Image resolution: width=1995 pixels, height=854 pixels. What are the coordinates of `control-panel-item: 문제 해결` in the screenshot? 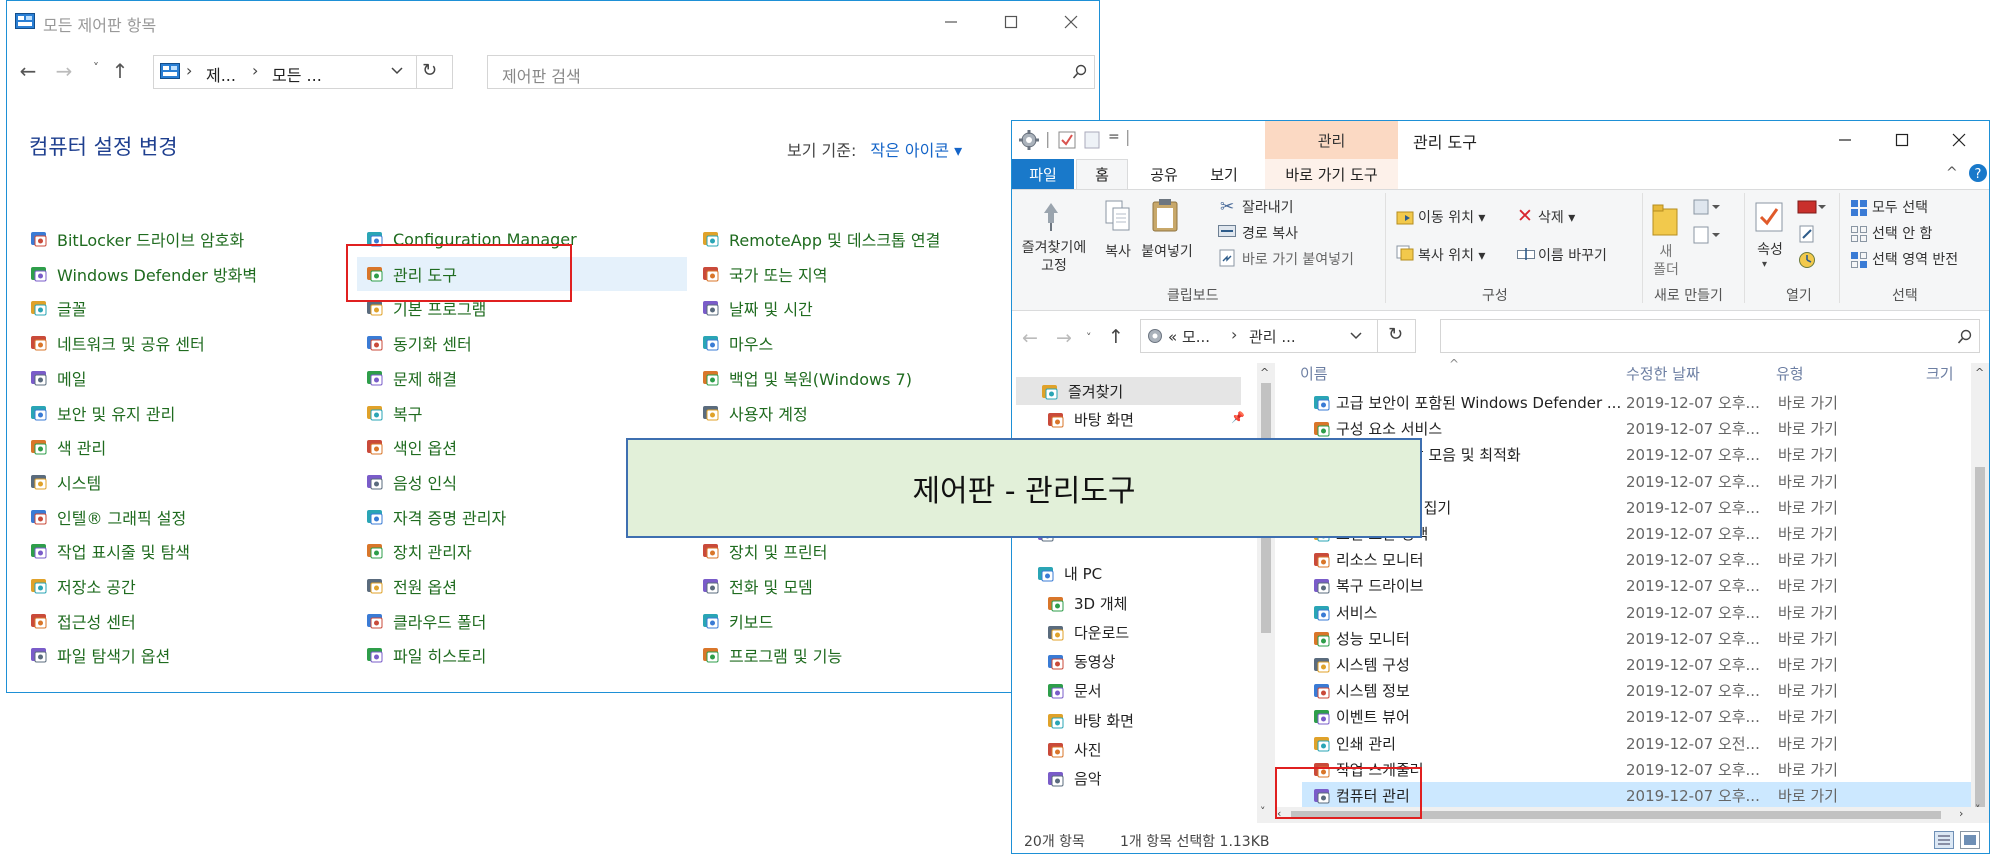 It's located at (522, 378).